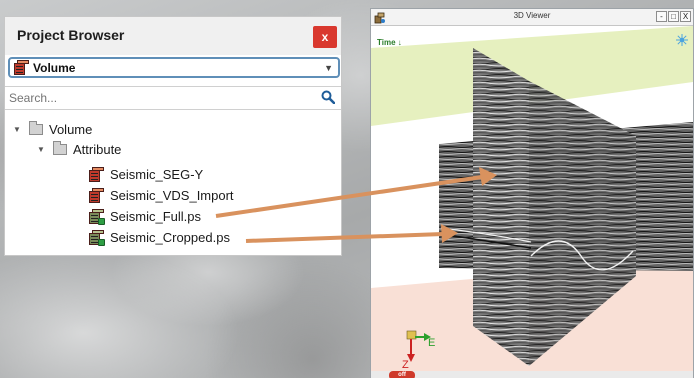  What do you see at coordinates (54, 67) in the screenshot?
I see `dropdown-selected-value: Volume` at bounding box center [54, 67].